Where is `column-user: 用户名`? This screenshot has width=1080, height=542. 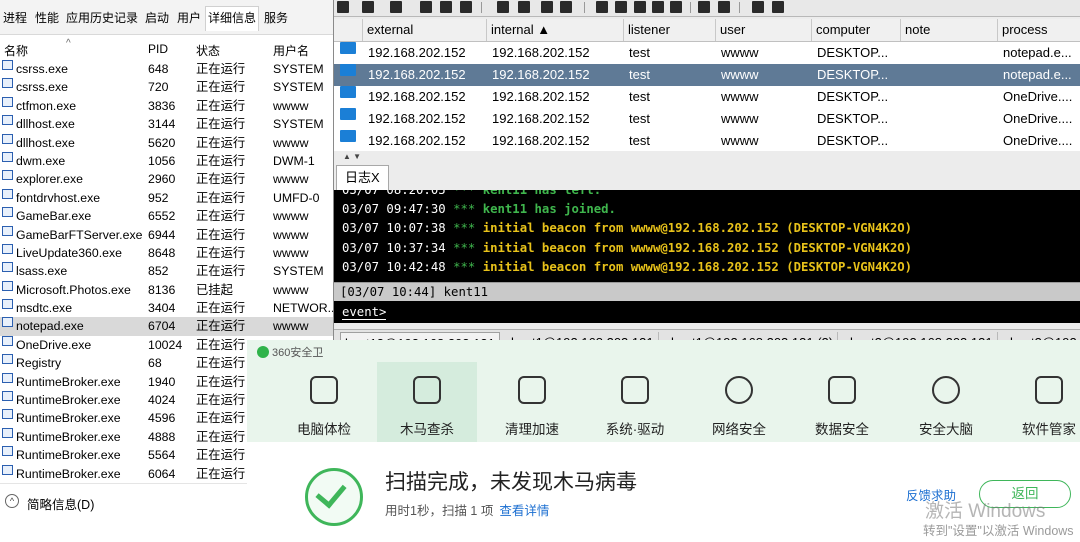 column-user: 用户名 is located at coordinates (291, 50).